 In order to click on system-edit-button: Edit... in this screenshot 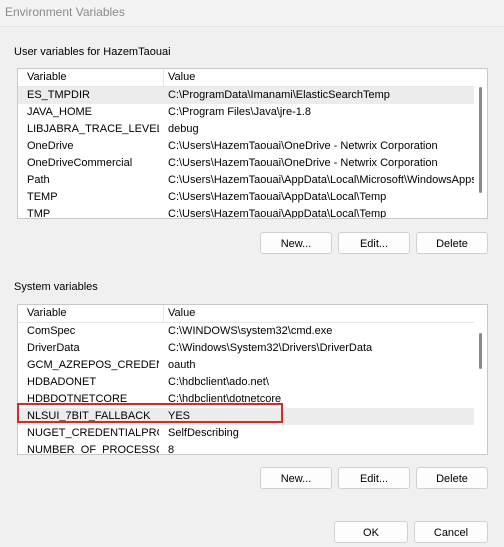, I will do `click(374, 478)`.